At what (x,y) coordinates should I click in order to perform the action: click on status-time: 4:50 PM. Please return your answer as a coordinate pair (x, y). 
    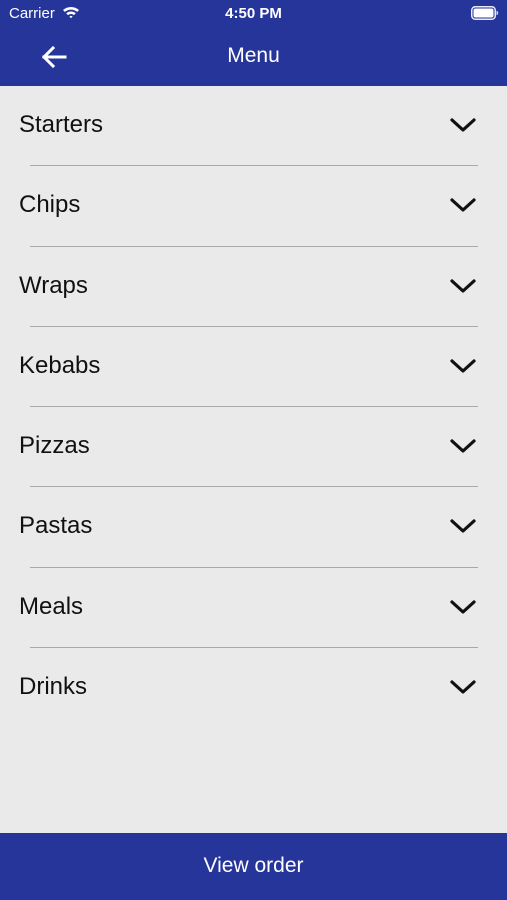
    Looking at the image, I should click on (253, 13).